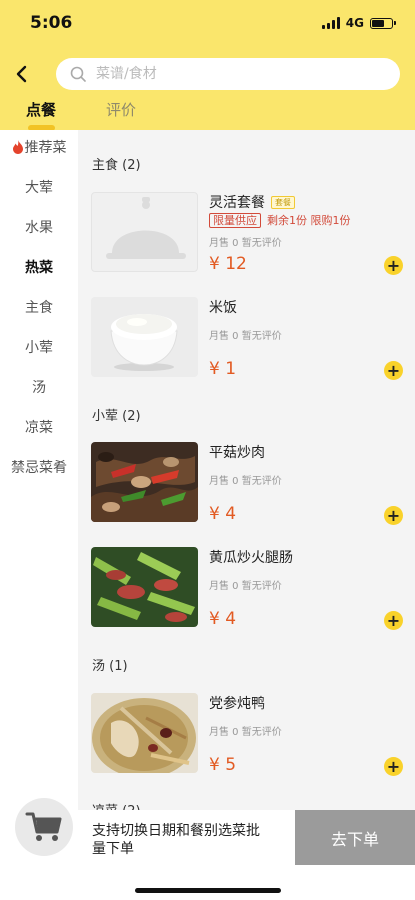 The image size is (415, 900). I want to click on dish-price: ¥ 12, so click(228, 264).